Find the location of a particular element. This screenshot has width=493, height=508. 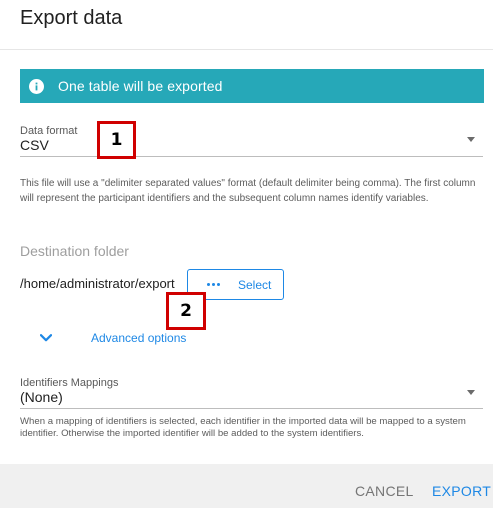

dialog-footer is located at coordinates (246, 486).